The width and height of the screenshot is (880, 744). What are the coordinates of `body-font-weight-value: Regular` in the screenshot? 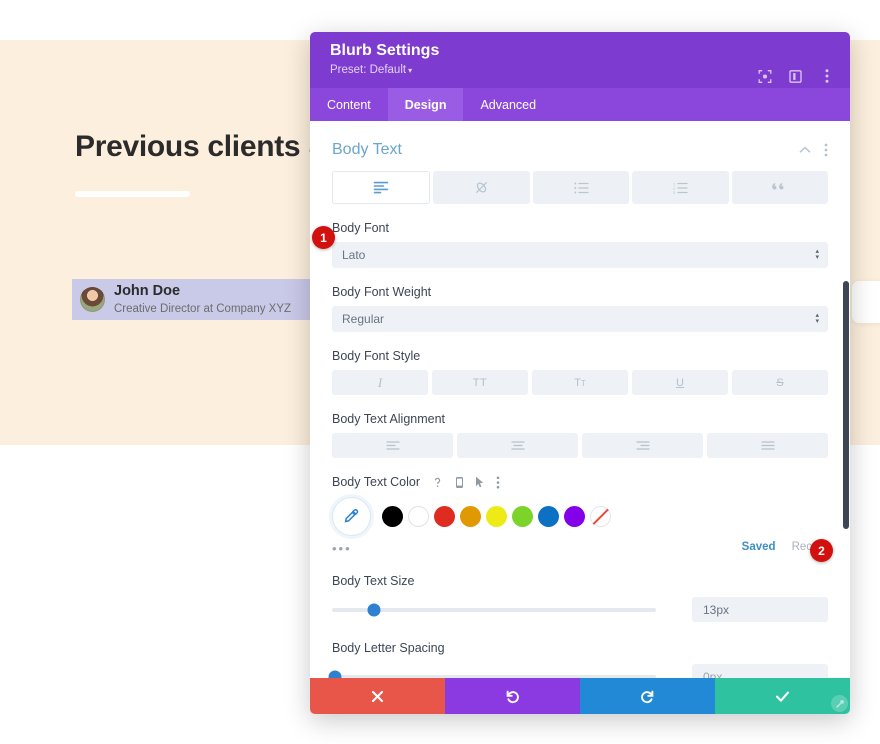 It's located at (363, 319).